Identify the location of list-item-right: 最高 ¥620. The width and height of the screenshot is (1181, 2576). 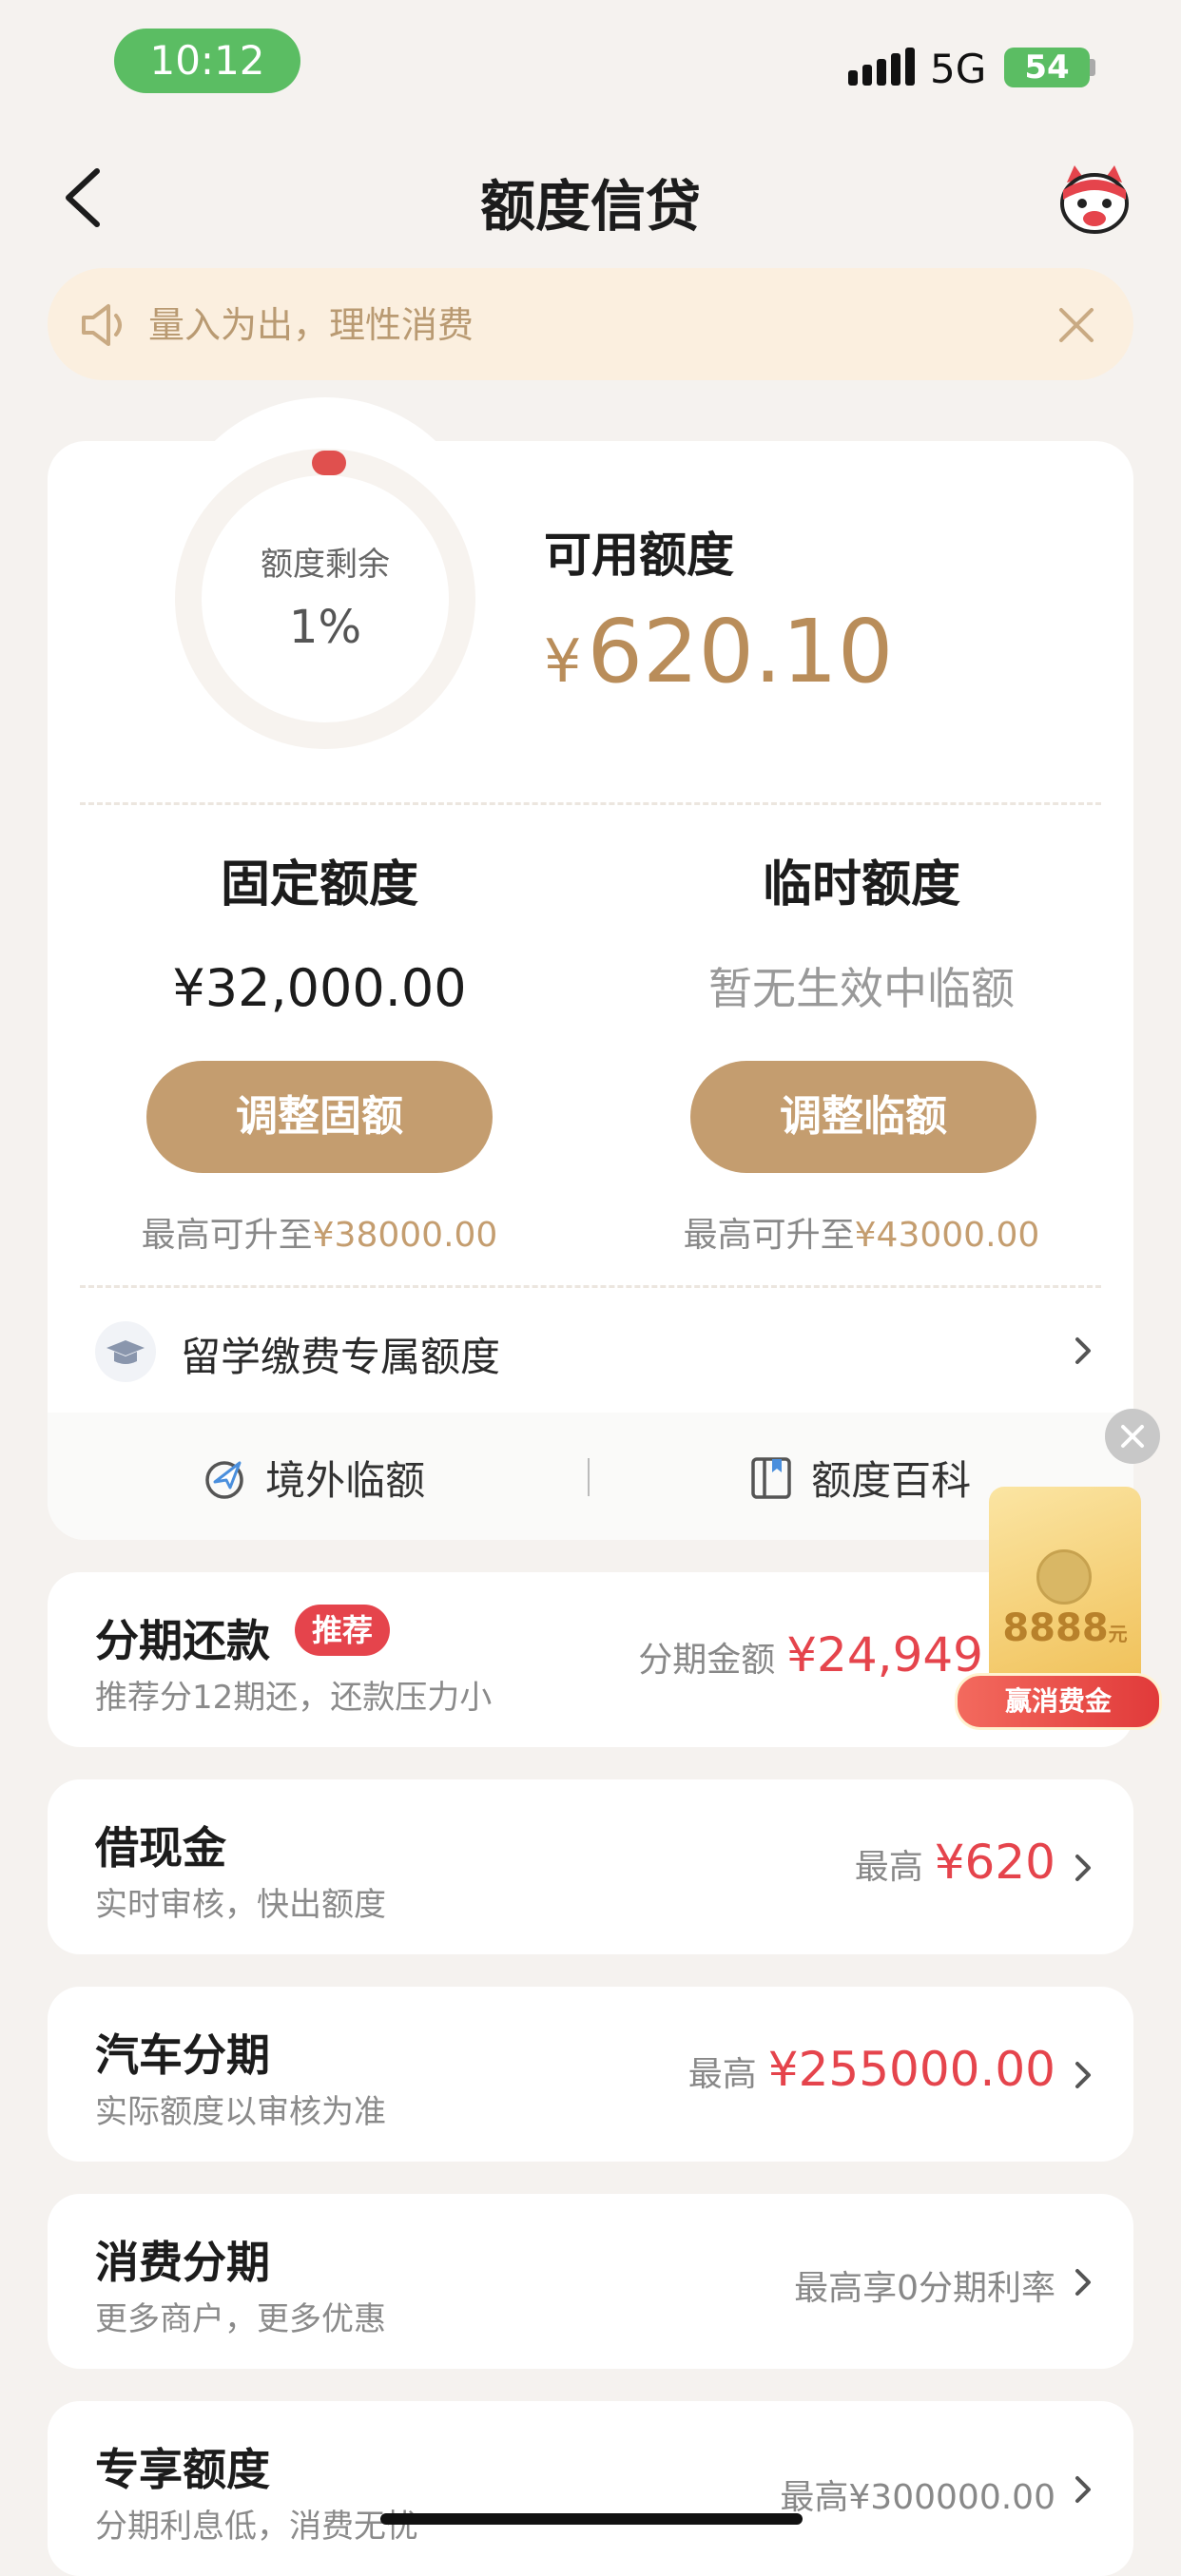
(813, 1862).